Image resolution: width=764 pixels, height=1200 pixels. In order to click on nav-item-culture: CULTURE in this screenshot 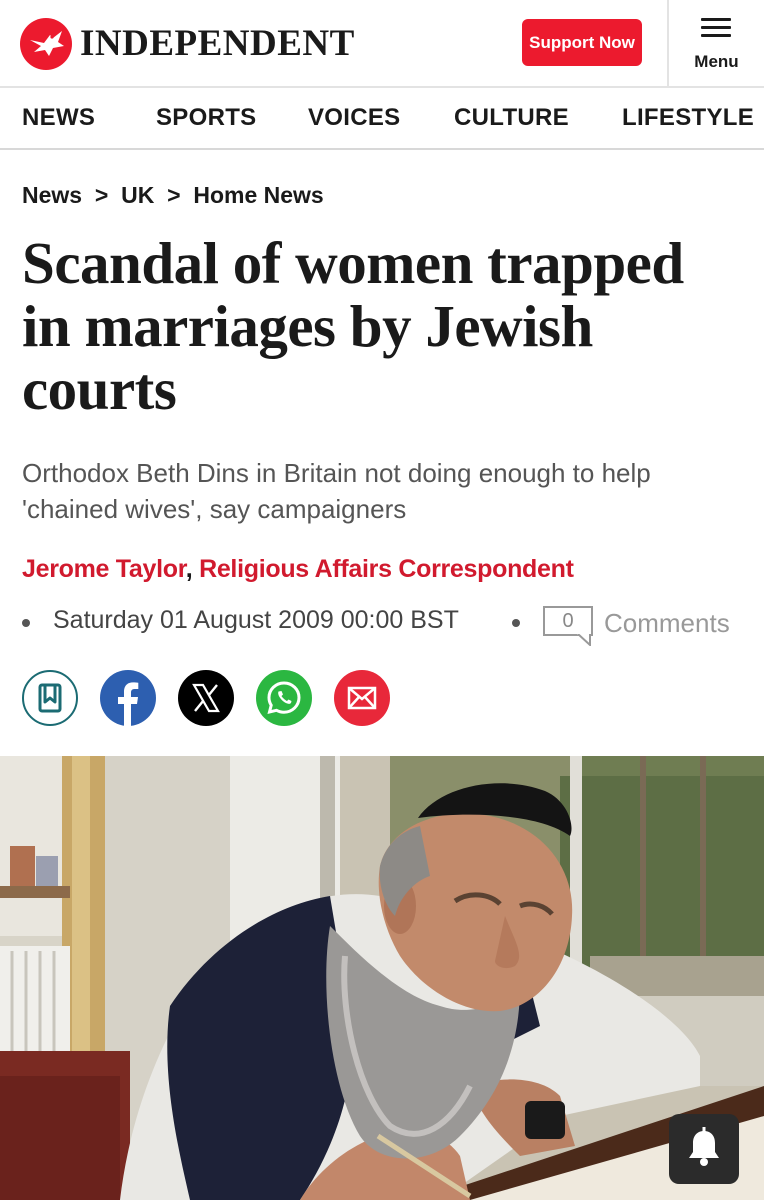, I will do `click(511, 118)`.